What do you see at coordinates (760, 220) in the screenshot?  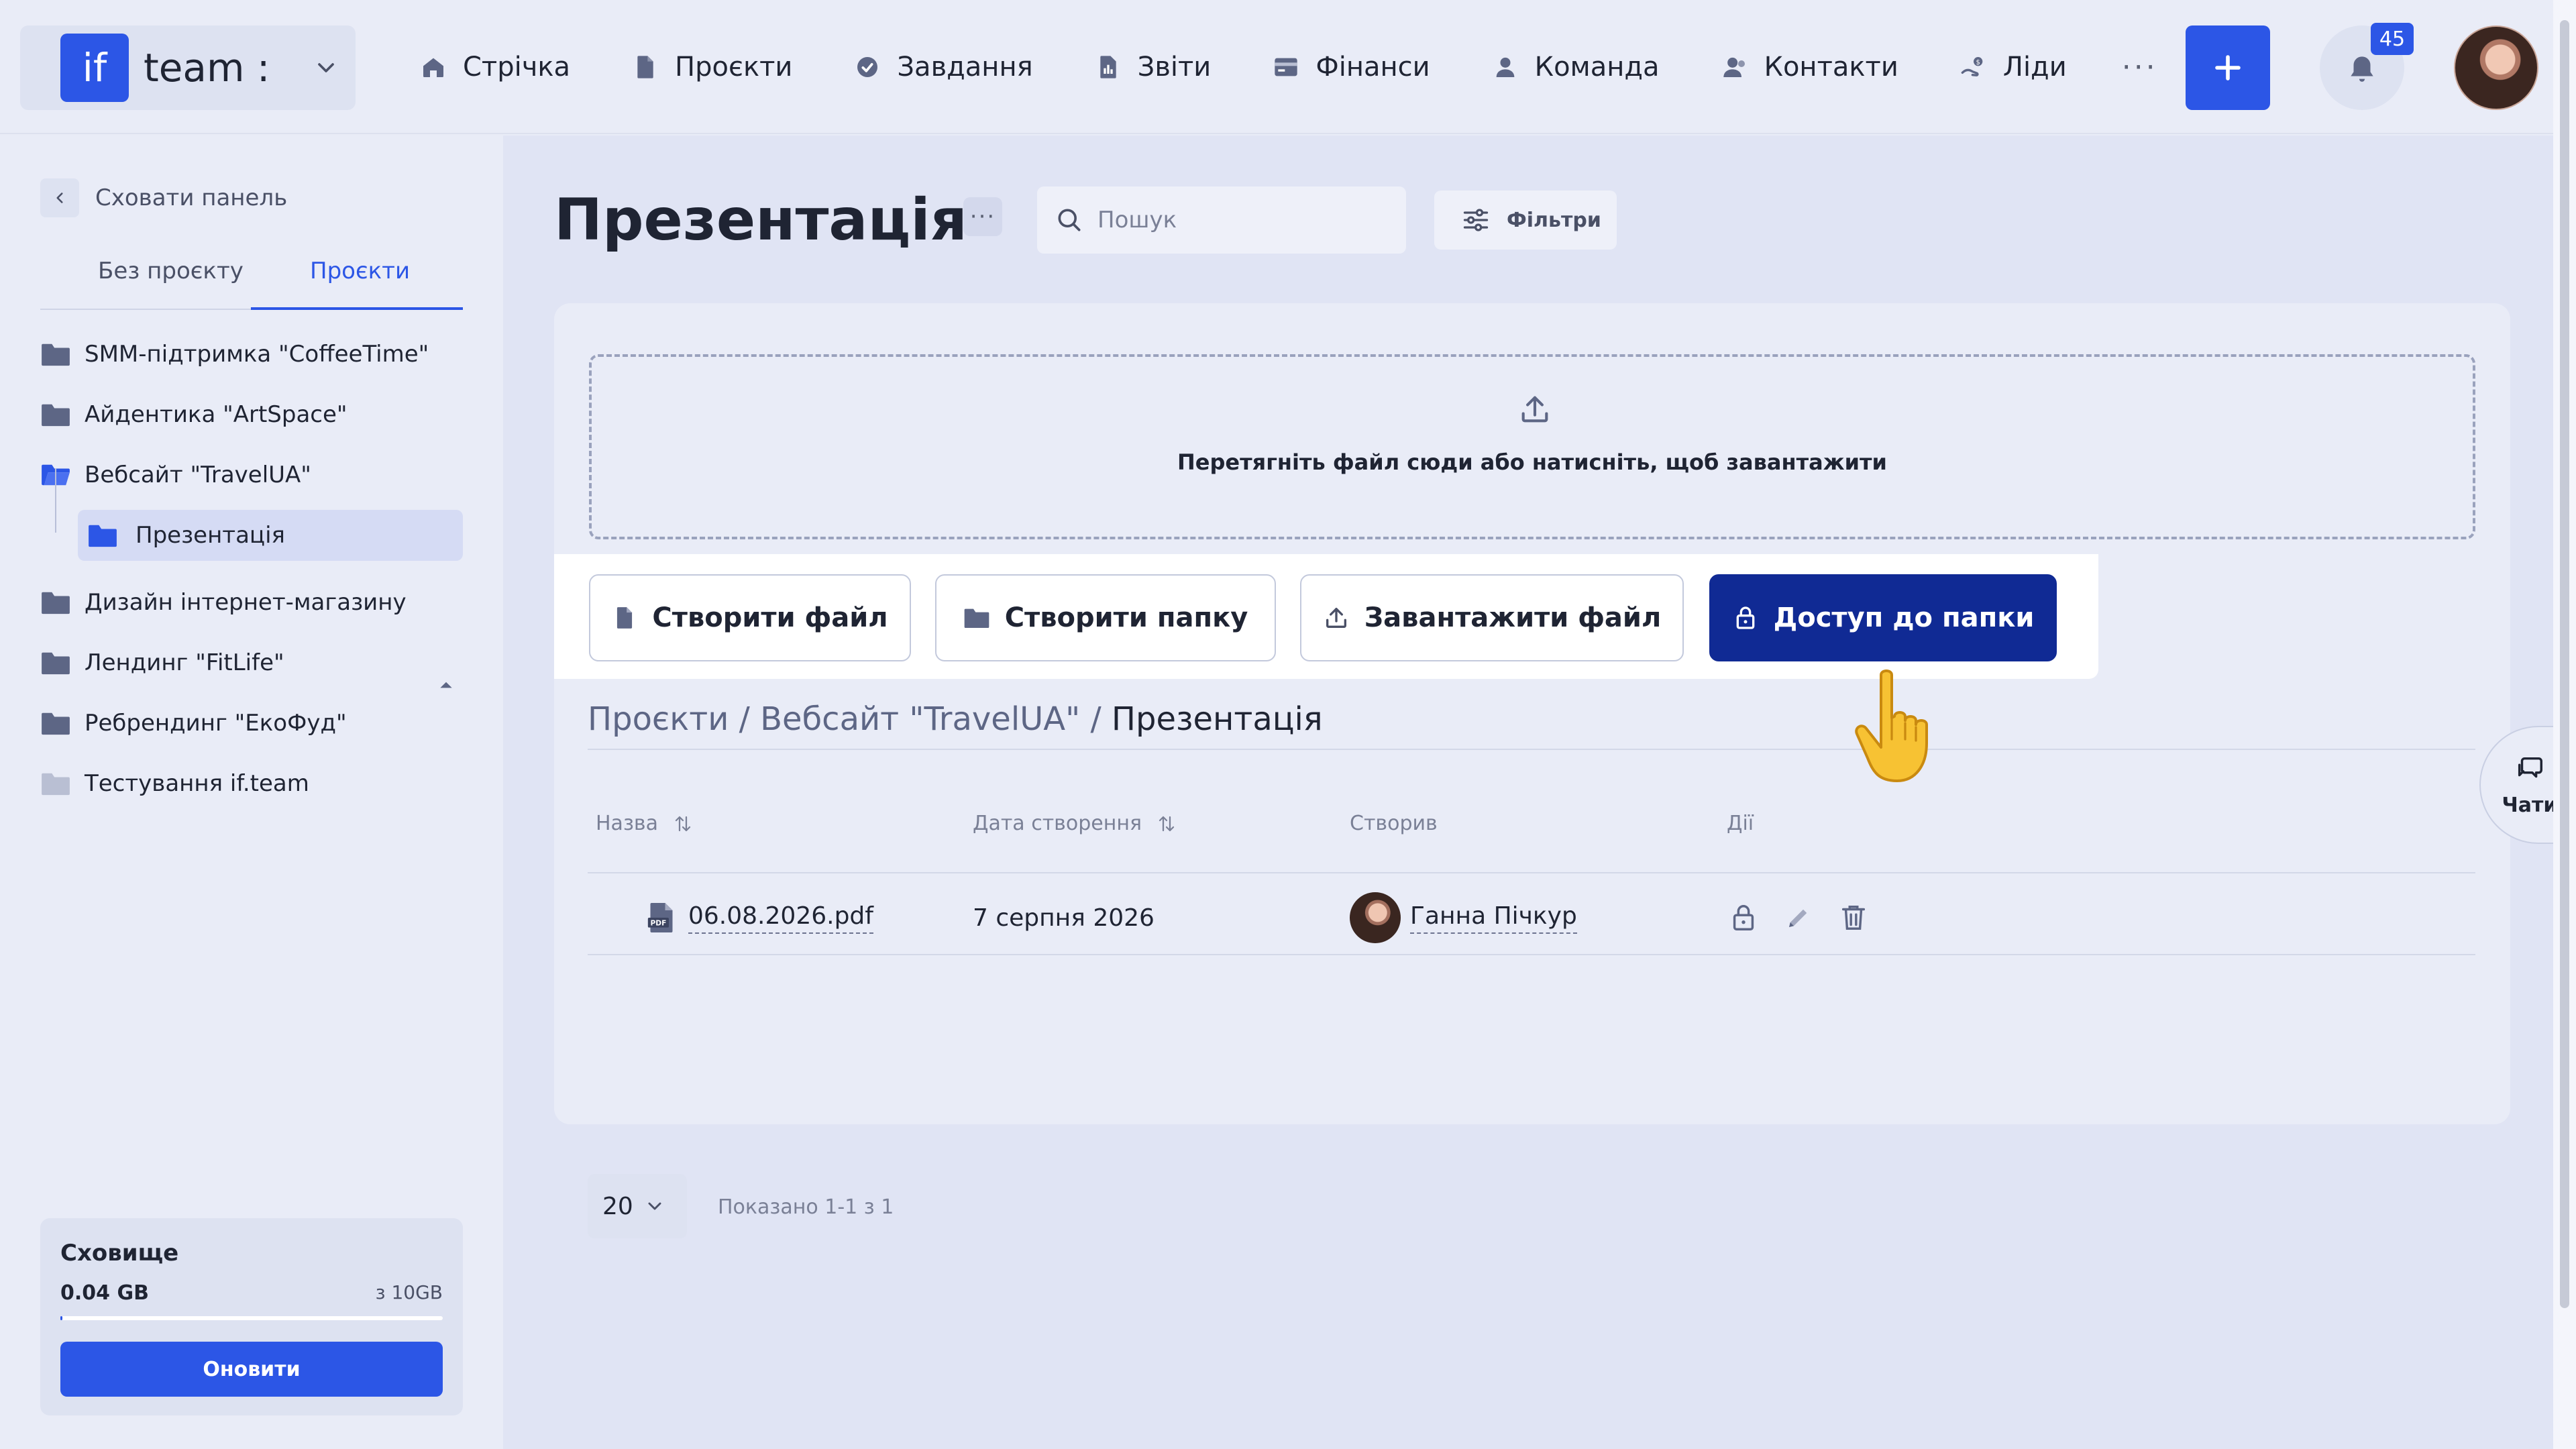 I see `page-title: Презентація` at bounding box center [760, 220].